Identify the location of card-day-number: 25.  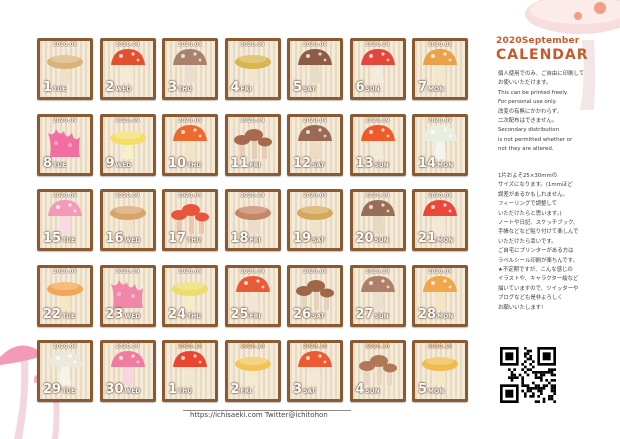
(239, 314).